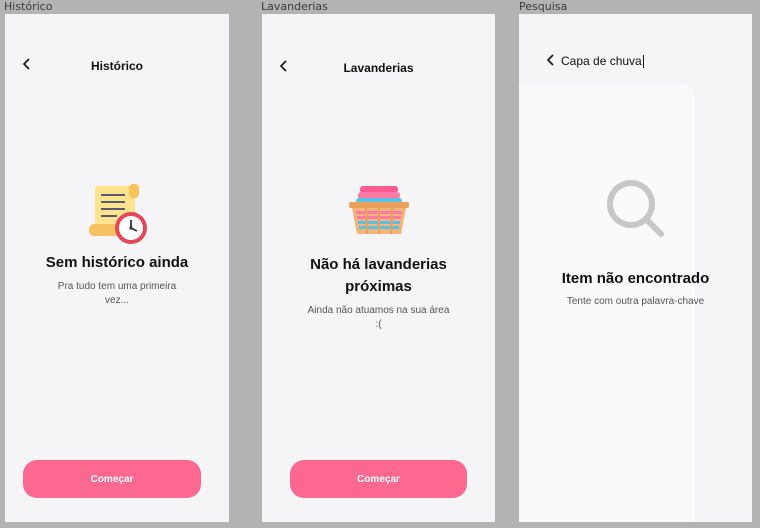 Image resolution: width=760 pixels, height=528 pixels. I want to click on header: Lavanderias, so click(378, 70).